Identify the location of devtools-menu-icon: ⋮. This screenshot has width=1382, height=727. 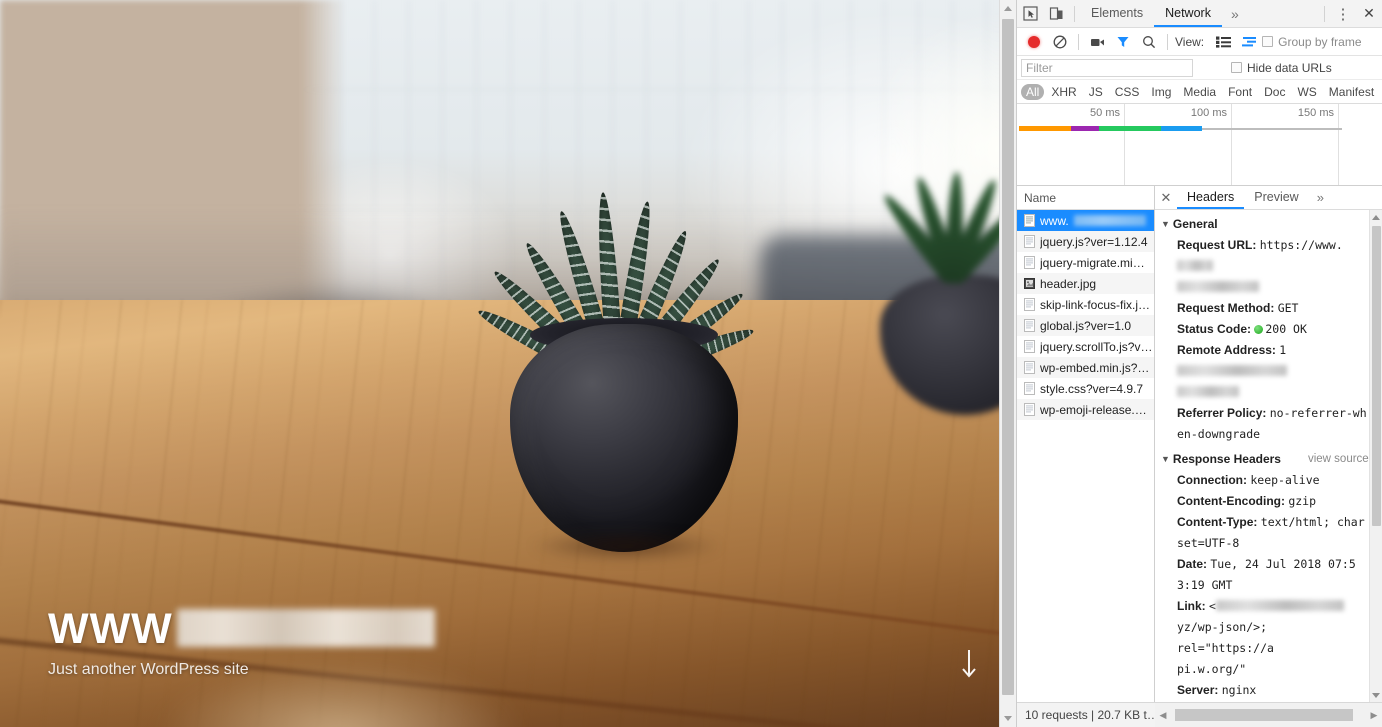
(1343, 14).